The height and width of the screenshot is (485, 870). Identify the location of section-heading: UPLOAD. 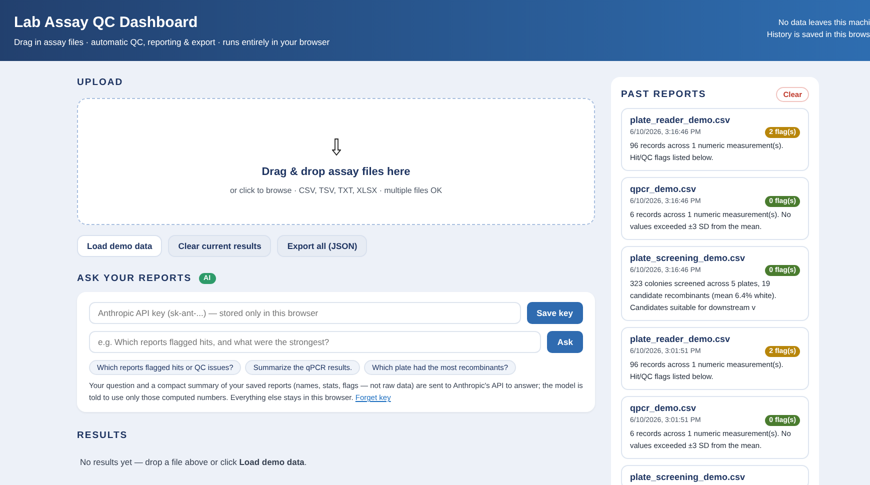
(100, 82).